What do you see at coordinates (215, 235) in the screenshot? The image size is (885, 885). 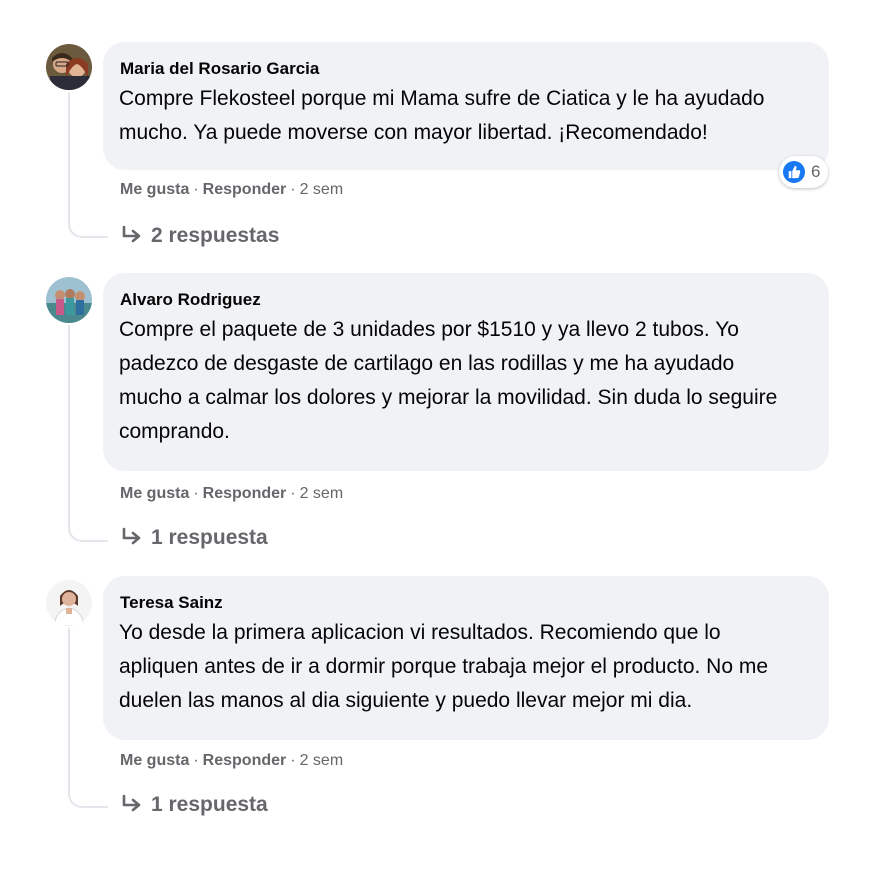 I see `replies-count-label: 2 respuestas` at bounding box center [215, 235].